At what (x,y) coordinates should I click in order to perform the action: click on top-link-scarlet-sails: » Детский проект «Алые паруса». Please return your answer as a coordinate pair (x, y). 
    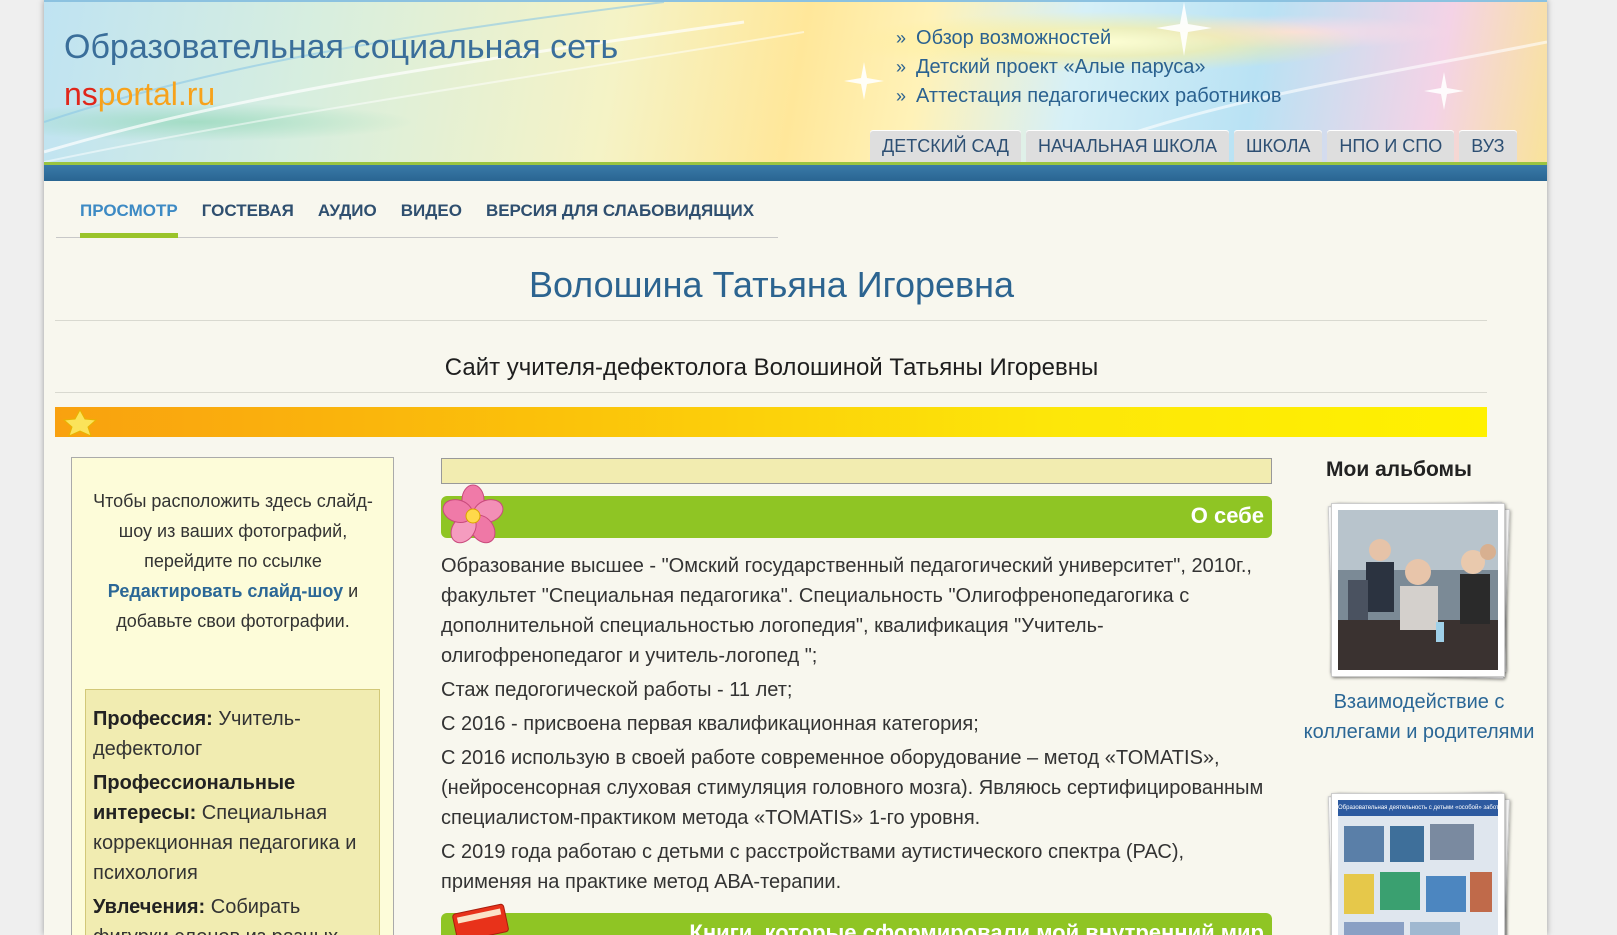
    Looking at the image, I should click on (1088, 67).